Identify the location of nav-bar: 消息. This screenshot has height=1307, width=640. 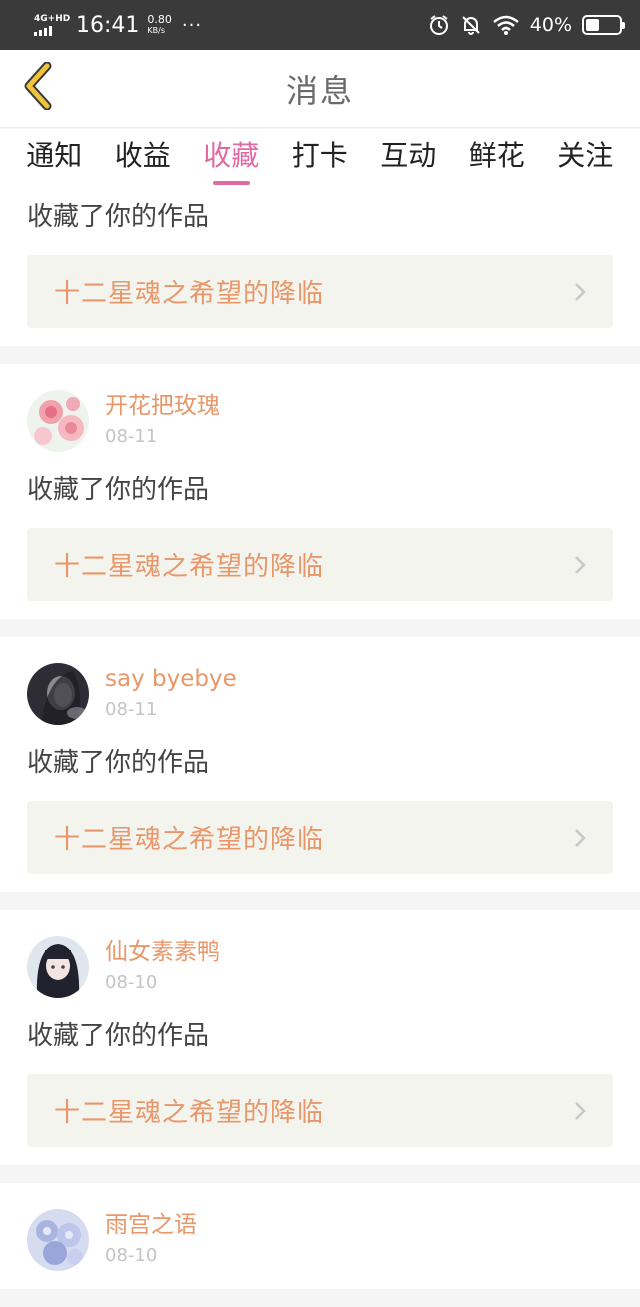
(320, 89).